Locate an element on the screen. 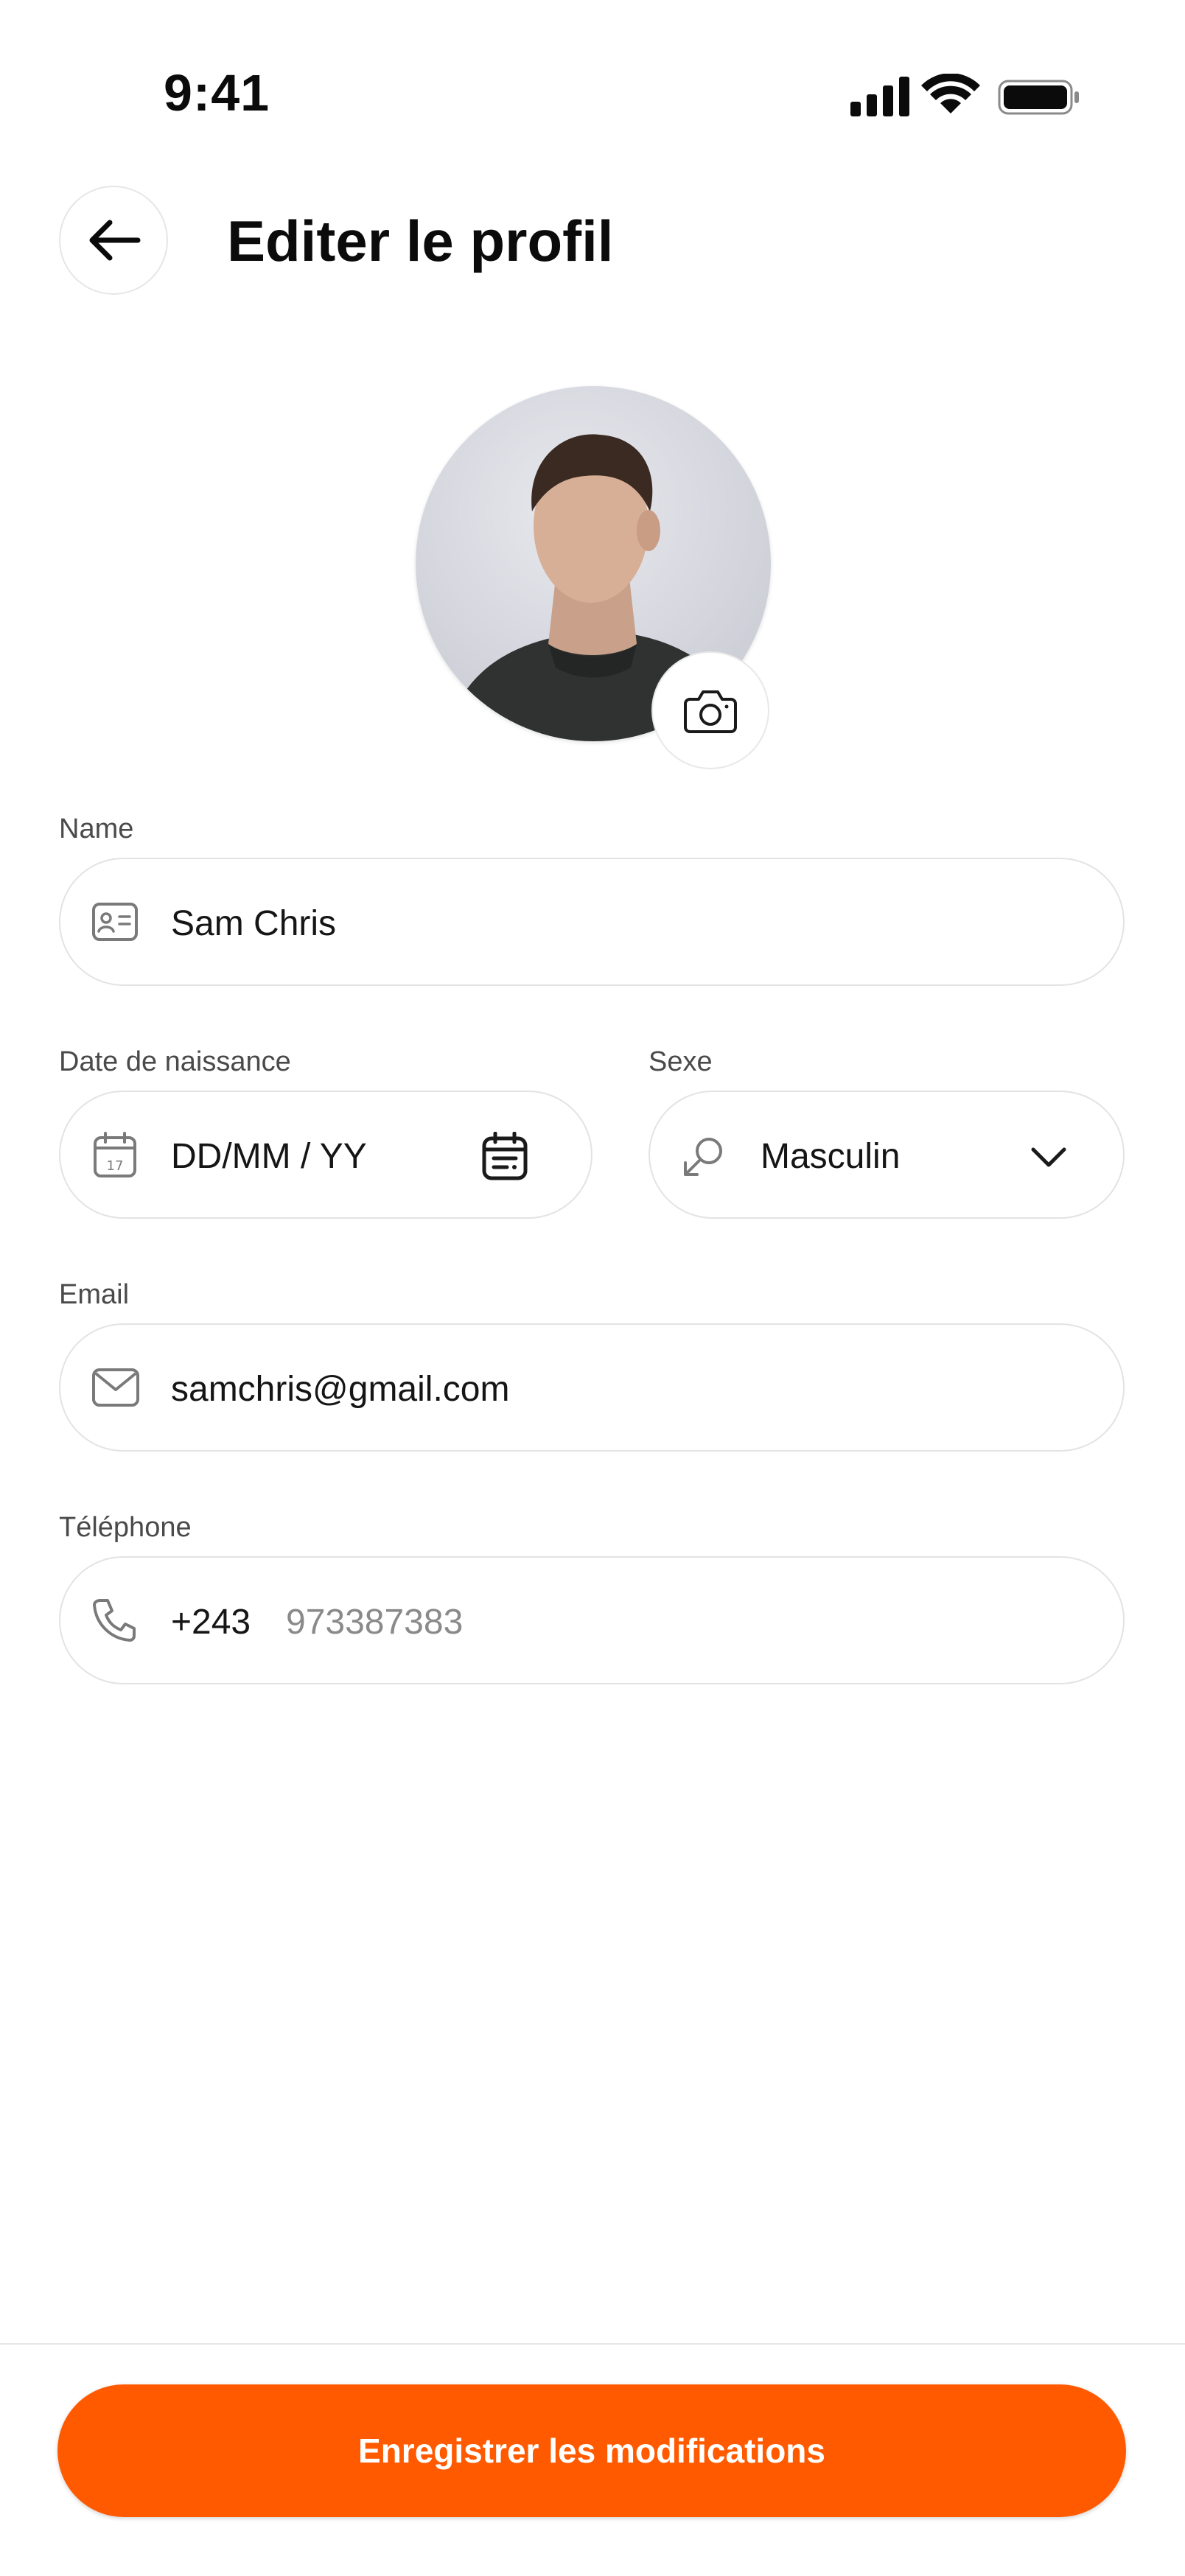 The height and width of the screenshot is (2576, 1185). name-value: Sam Chris is located at coordinates (254, 923).